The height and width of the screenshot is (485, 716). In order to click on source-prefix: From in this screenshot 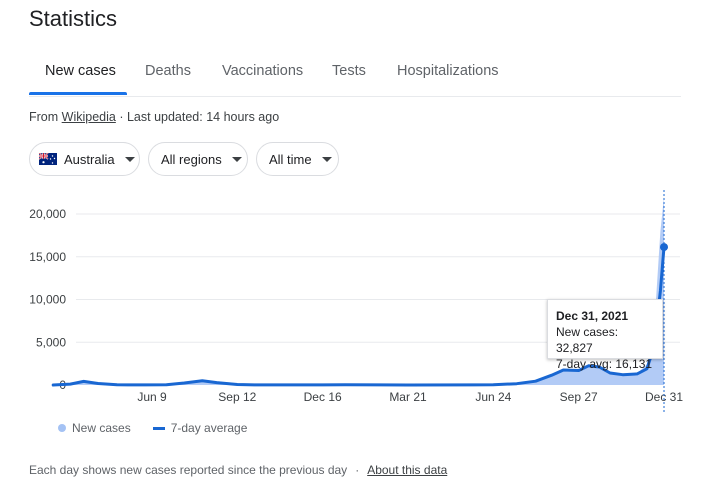, I will do `click(44, 117)`.